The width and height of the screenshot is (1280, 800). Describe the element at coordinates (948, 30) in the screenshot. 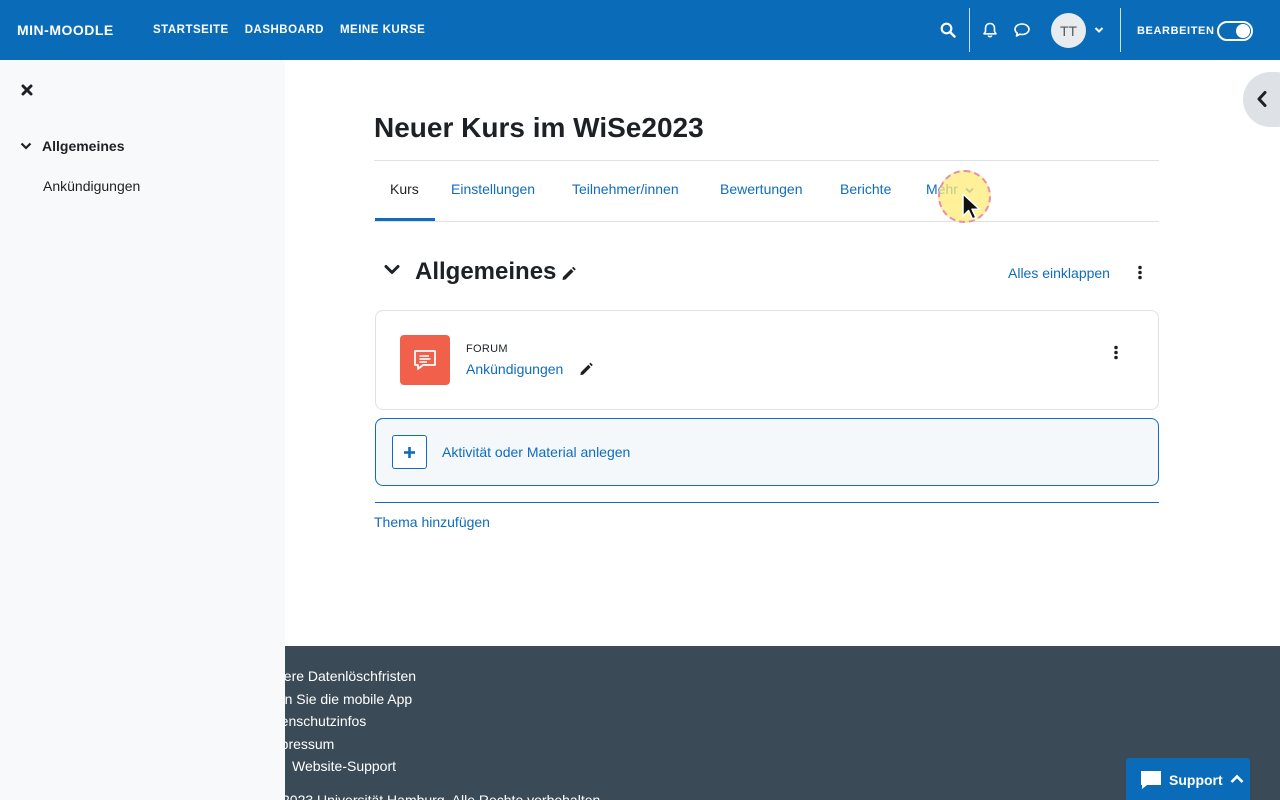

I see `search-icon` at that location.